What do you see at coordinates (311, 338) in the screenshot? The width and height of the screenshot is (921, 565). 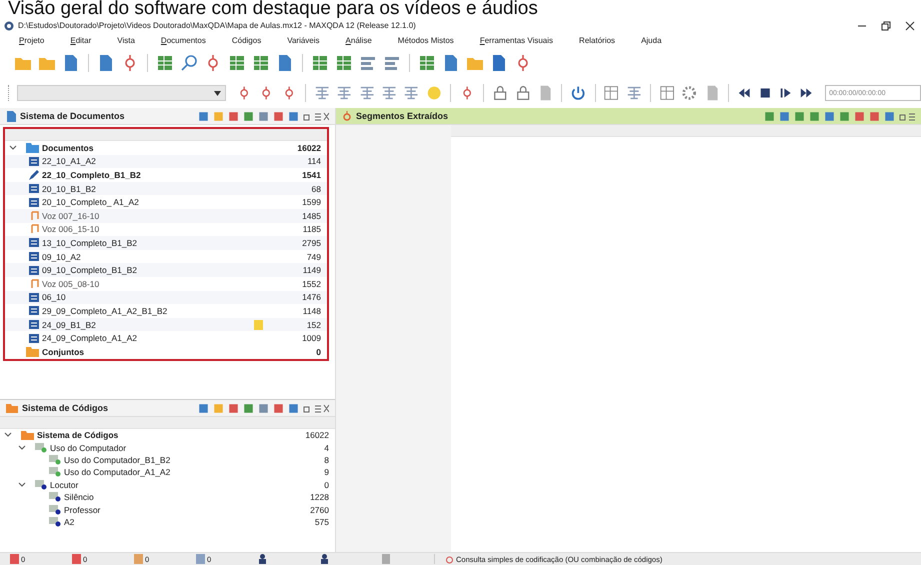 I see `count-text: 1009` at bounding box center [311, 338].